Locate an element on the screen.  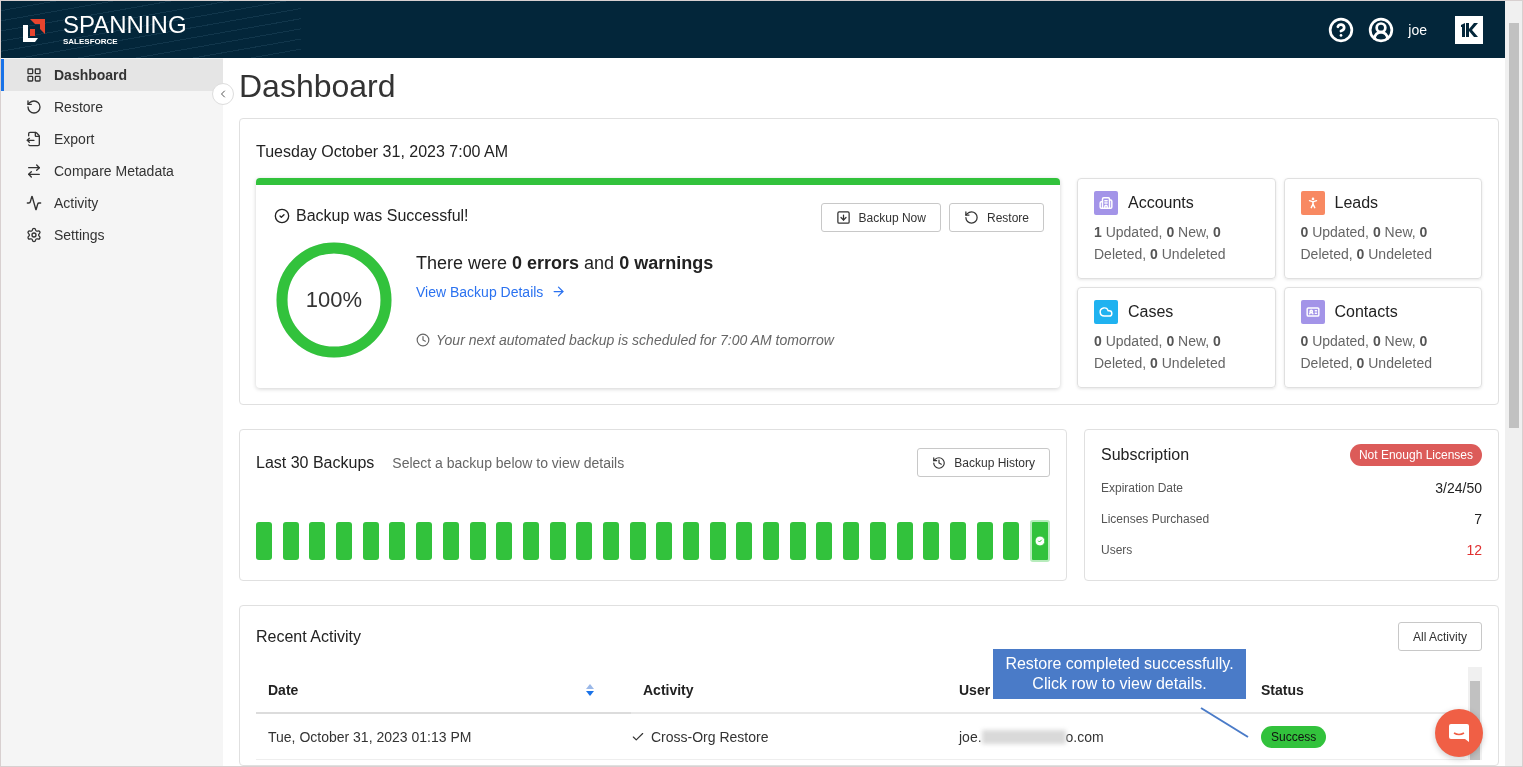
card-title: Subscription is located at coordinates (1145, 455).